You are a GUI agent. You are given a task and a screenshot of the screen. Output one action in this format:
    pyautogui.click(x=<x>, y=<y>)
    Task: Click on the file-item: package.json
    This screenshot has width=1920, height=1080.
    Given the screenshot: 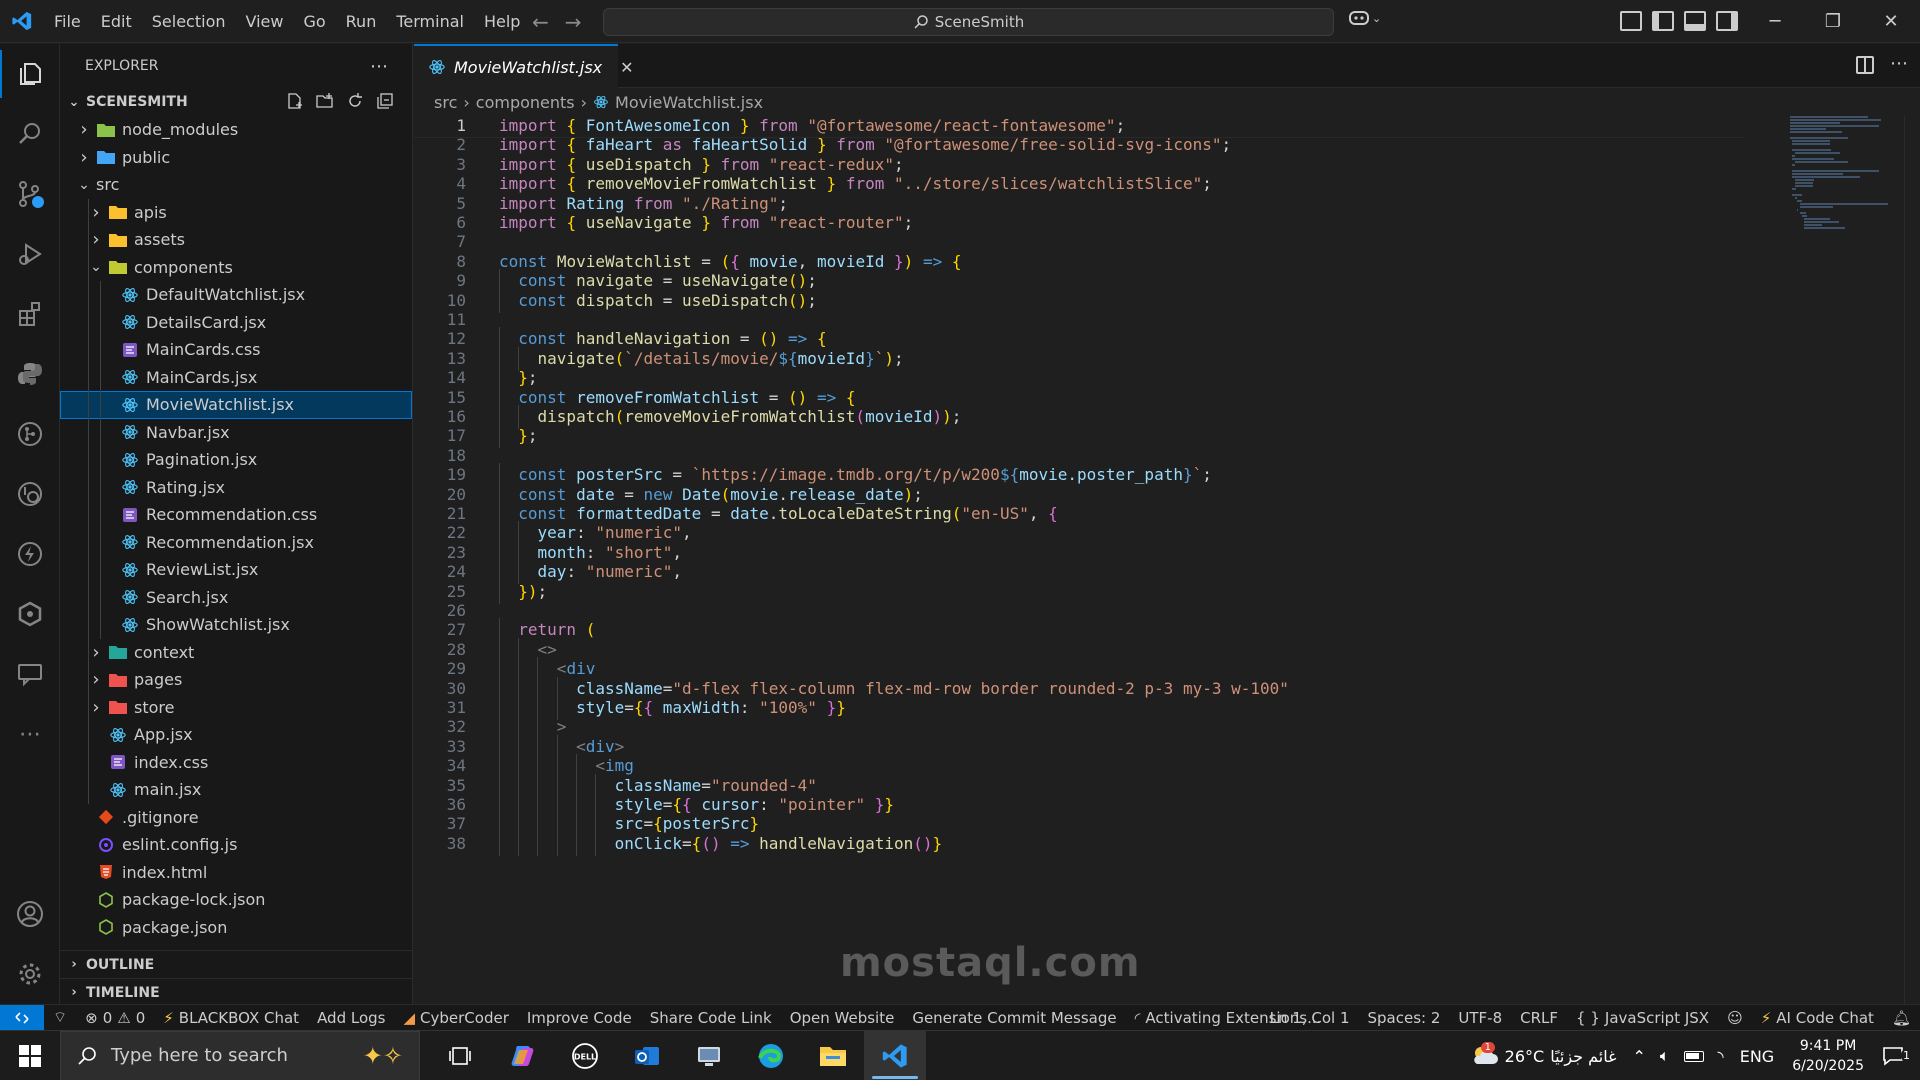 What is the action you would take?
    pyautogui.click(x=236, y=928)
    